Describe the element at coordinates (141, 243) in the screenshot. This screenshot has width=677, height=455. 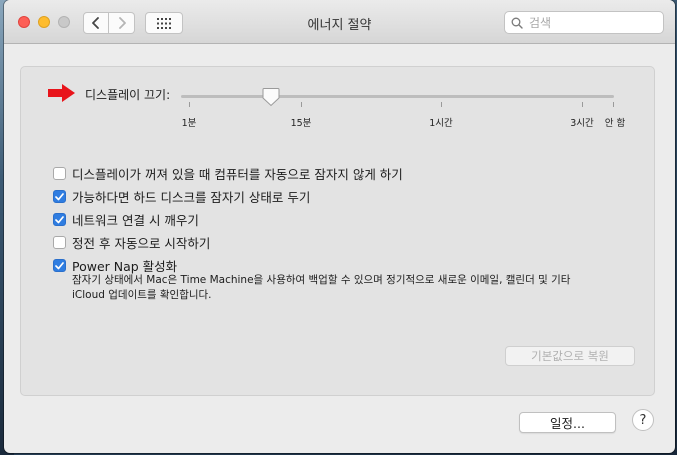
I see `option-label: 정전 후 자동으로 시작하기` at that location.